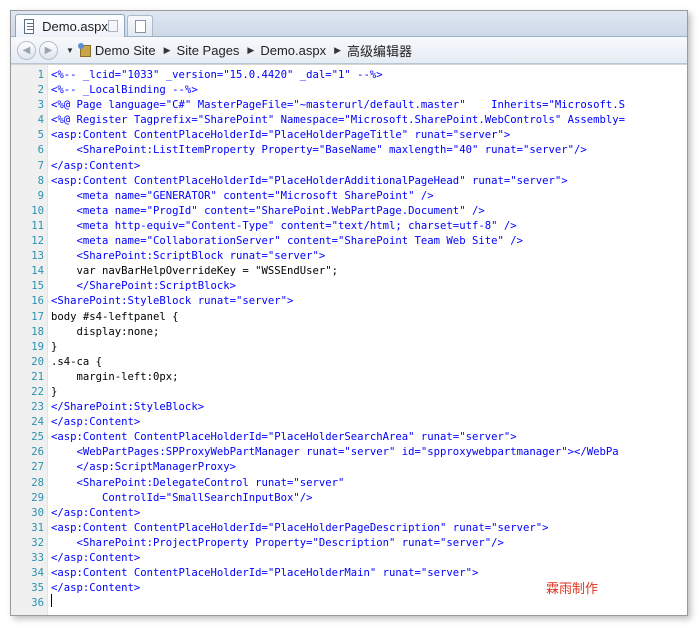 This screenshot has width=700, height=632. Describe the element at coordinates (40, 195) in the screenshot. I see `line-number: 9` at that location.